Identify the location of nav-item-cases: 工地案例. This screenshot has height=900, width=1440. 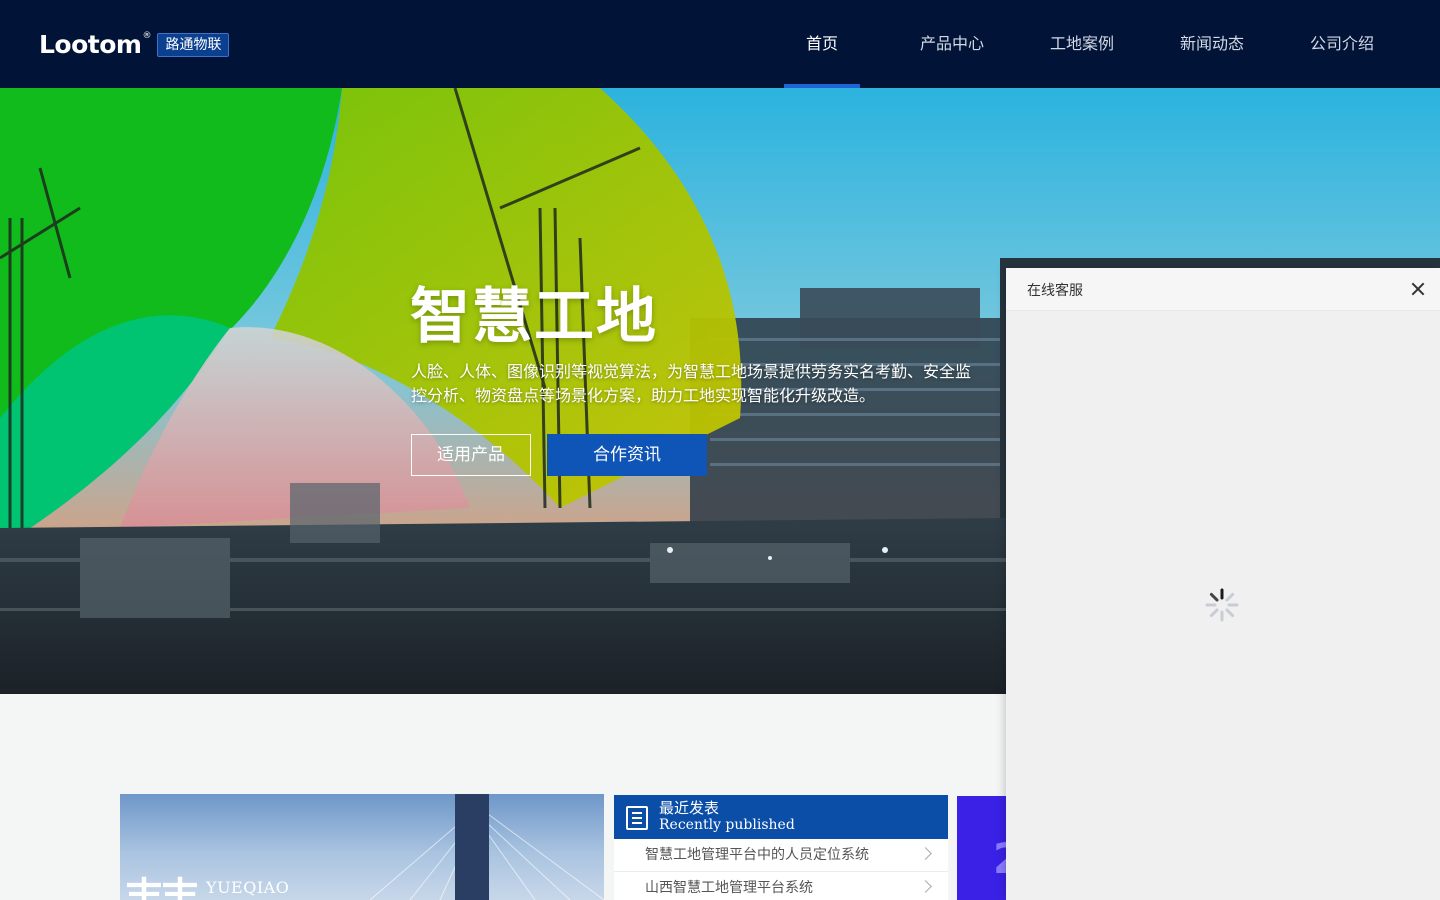
(1082, 44).